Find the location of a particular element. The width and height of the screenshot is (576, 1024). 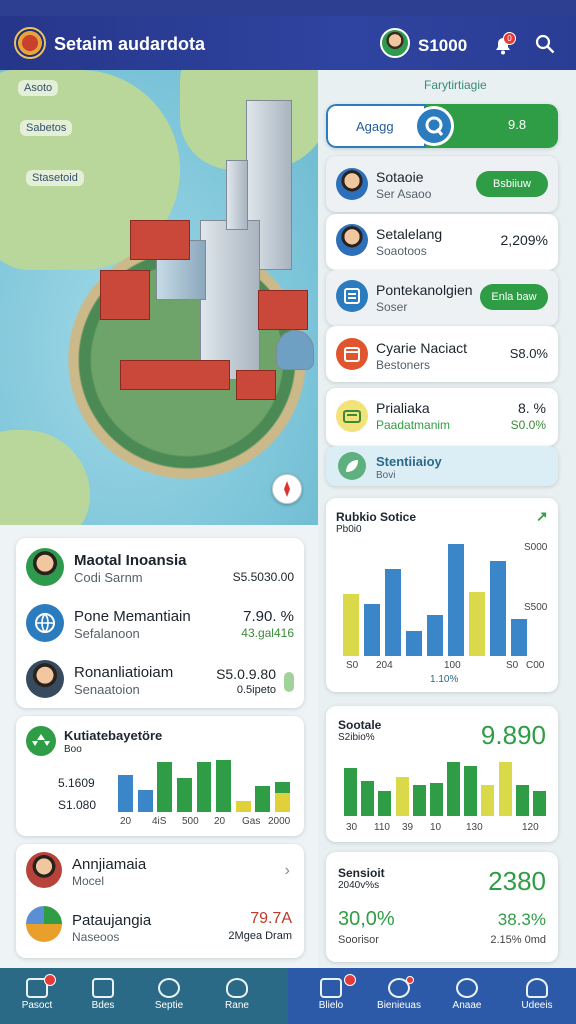

item-value: 2,209% is located at coordinates (524, 240).